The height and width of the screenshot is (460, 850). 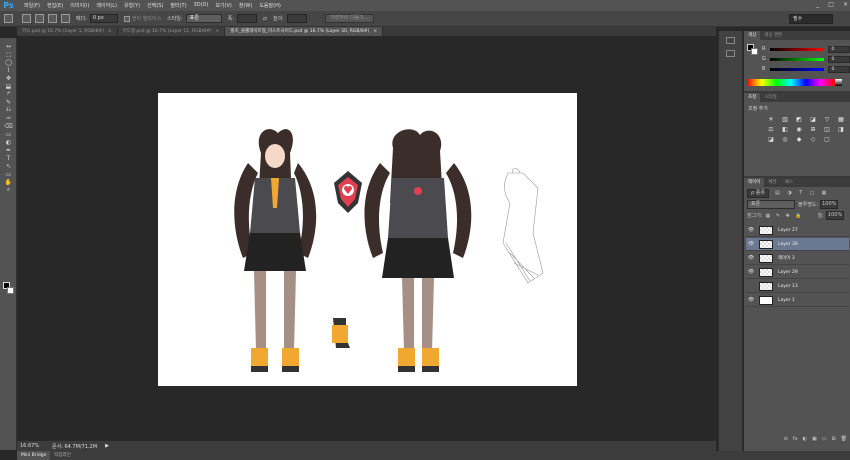 I want to click on menu-item-0: 파일(F), so click(x=32, y=5).